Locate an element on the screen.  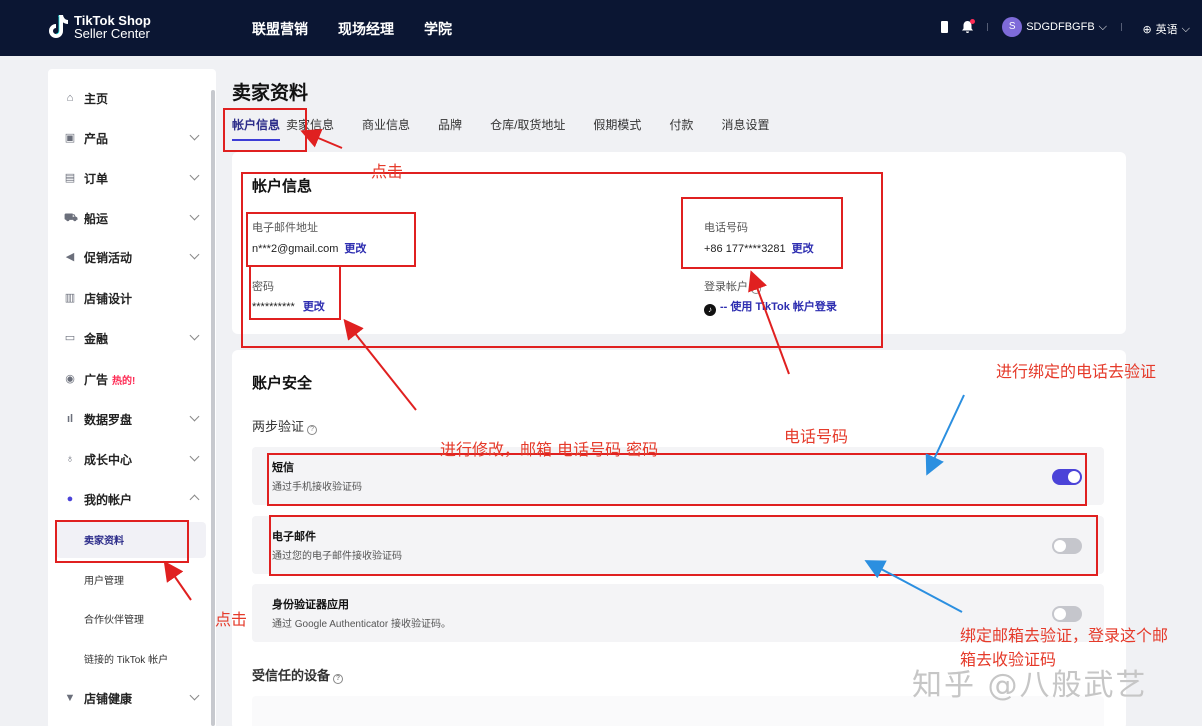
logo-line2: Seller Center is located at coordinates (112, 33).